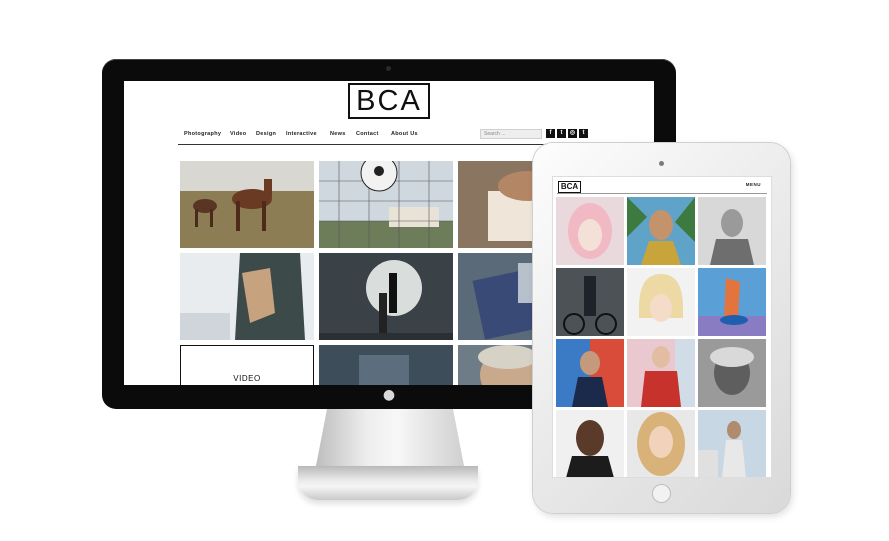 This screenshot has width=889, height=541. Describe the element at coordinates (732, 443) in the screenshot. I see `itile-sky-man` at that location.